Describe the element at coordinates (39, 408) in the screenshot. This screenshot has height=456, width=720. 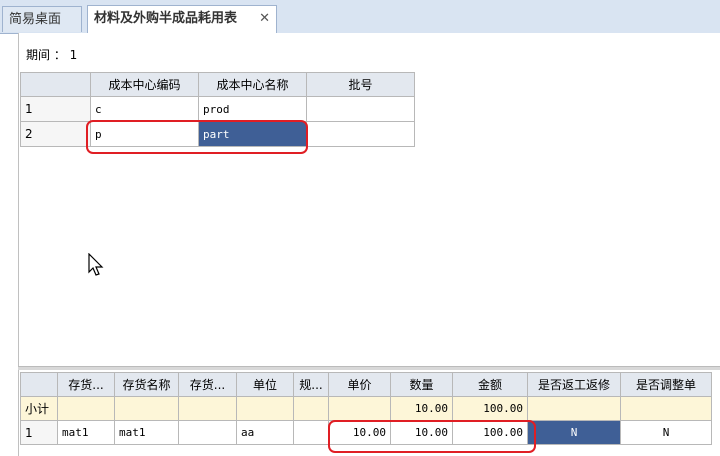
I see `subtotal-label: 小计` at that location.